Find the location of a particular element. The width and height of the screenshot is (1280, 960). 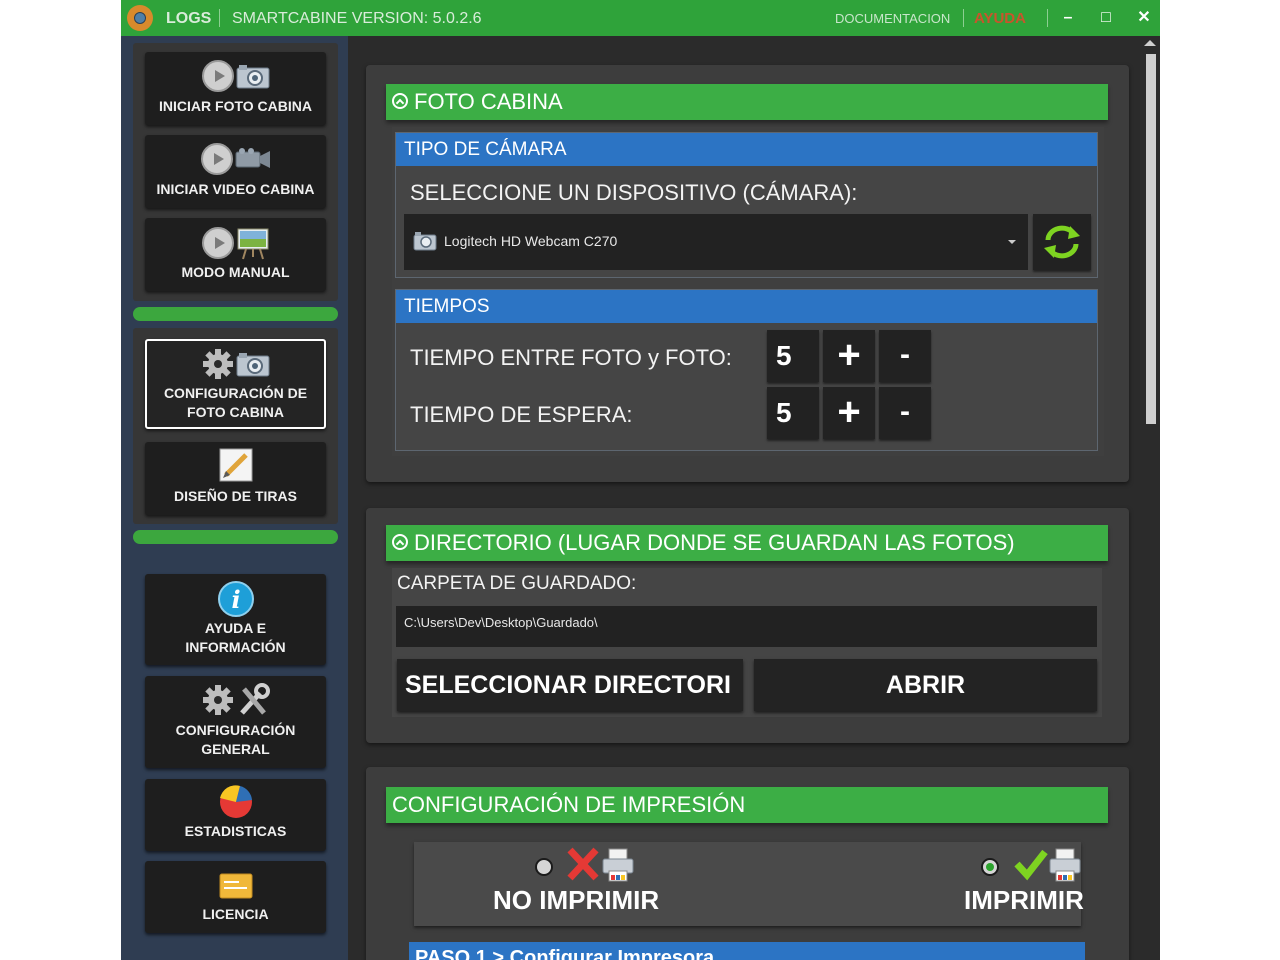

help-link: AYUDA is located at coordinates (1000, 18).